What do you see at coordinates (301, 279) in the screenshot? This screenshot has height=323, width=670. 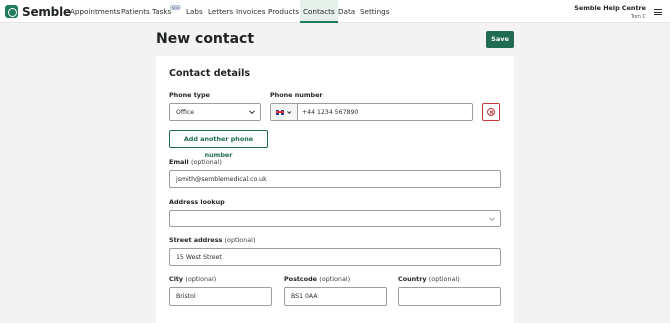 I see `postcode-label-text: Postcode` at bounding box center [301, 279].